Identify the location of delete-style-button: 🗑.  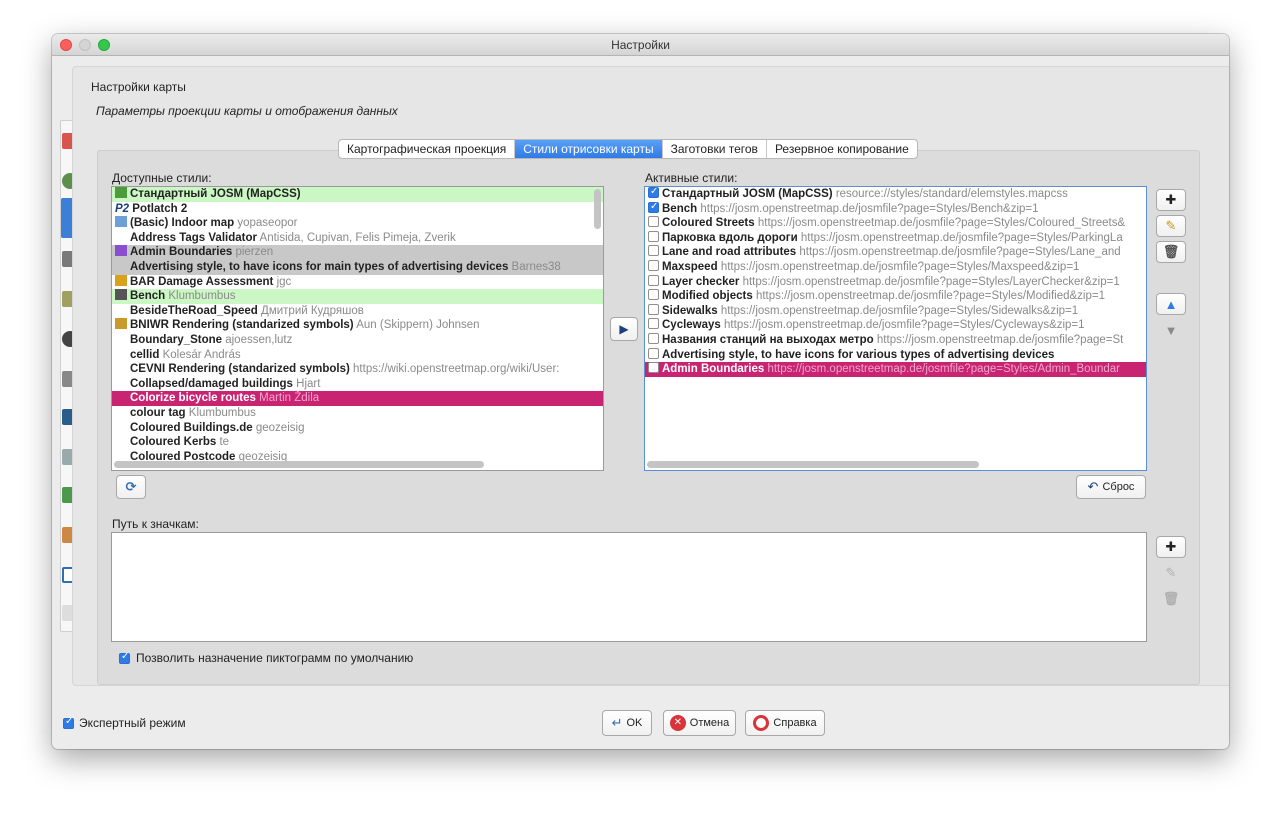
(1171, 252).